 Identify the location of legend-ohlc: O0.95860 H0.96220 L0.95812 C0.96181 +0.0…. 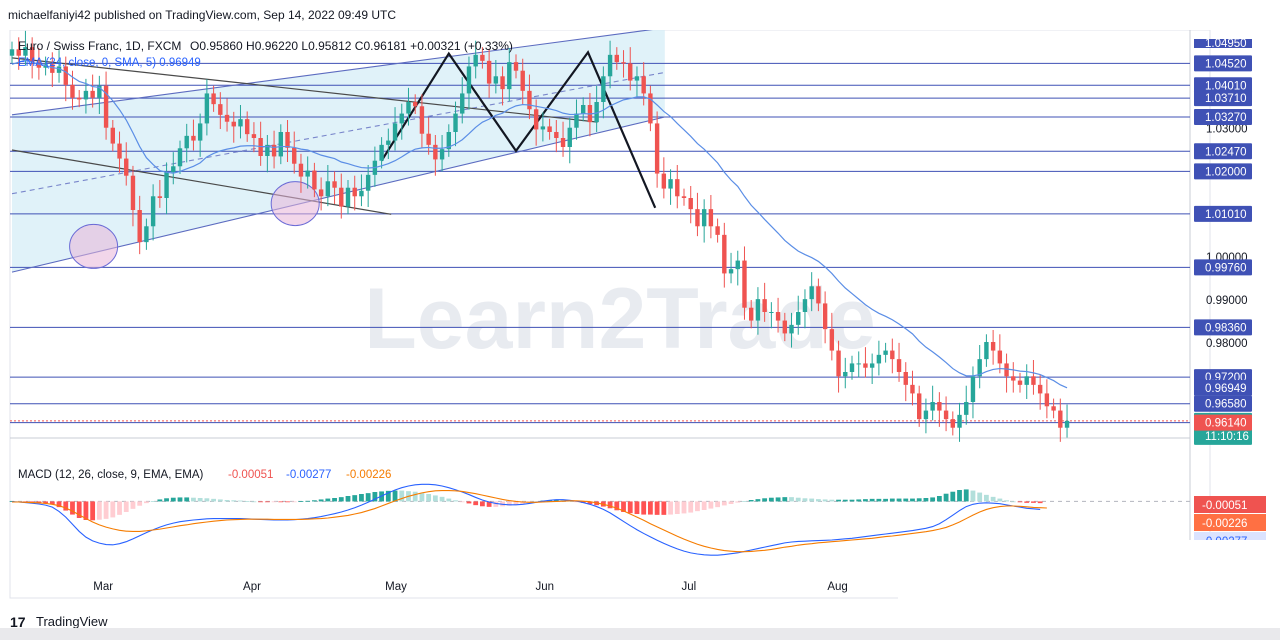
(351, 46).